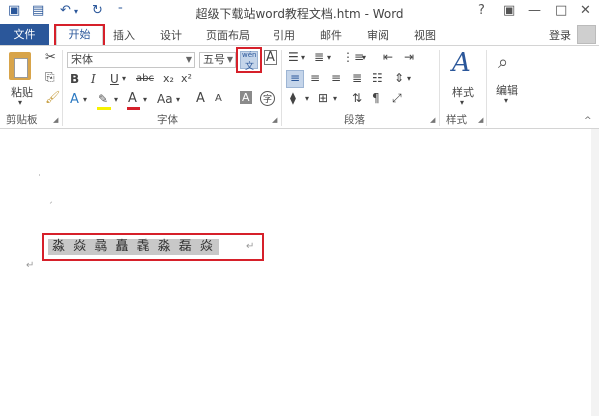 Image resolution: width=599 pixels, height=416 pixels. Describe the element at coordinates (228, 35) in the screenshot. I see `tab-layout: 页面布局` at that location.